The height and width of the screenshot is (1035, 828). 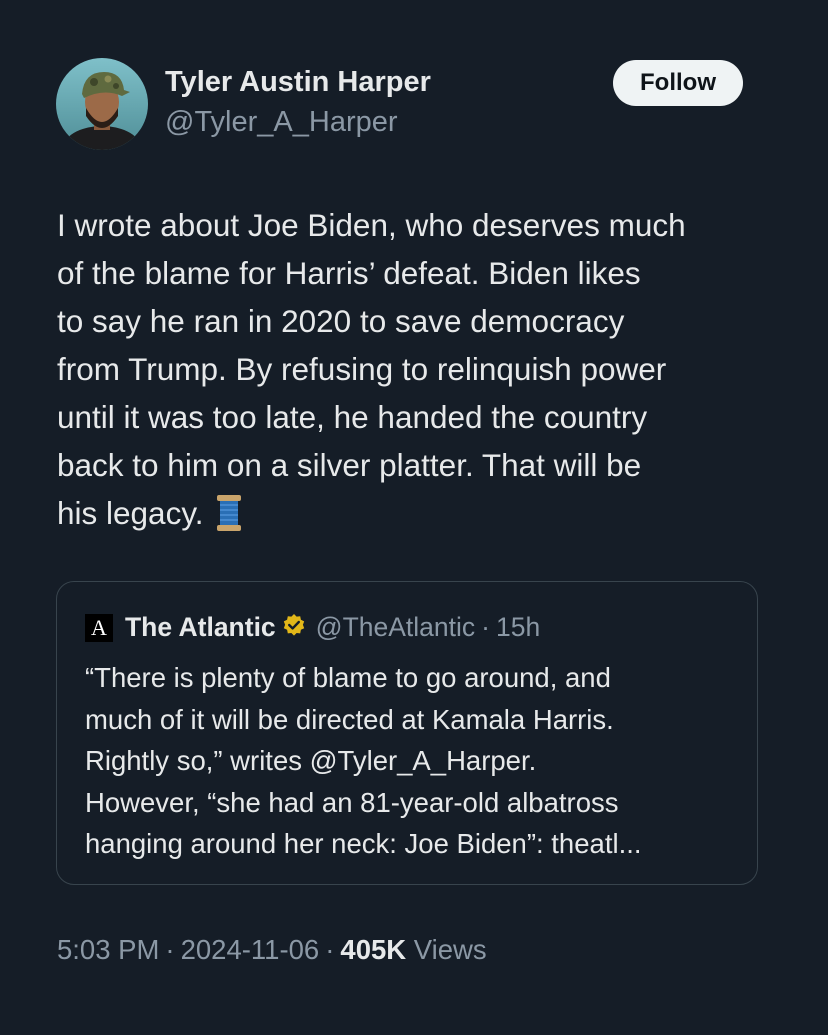 I want to click on quoted-text-line: Rightly so,” writes @Tyler_A_Harper., so click(x=311, y=760).